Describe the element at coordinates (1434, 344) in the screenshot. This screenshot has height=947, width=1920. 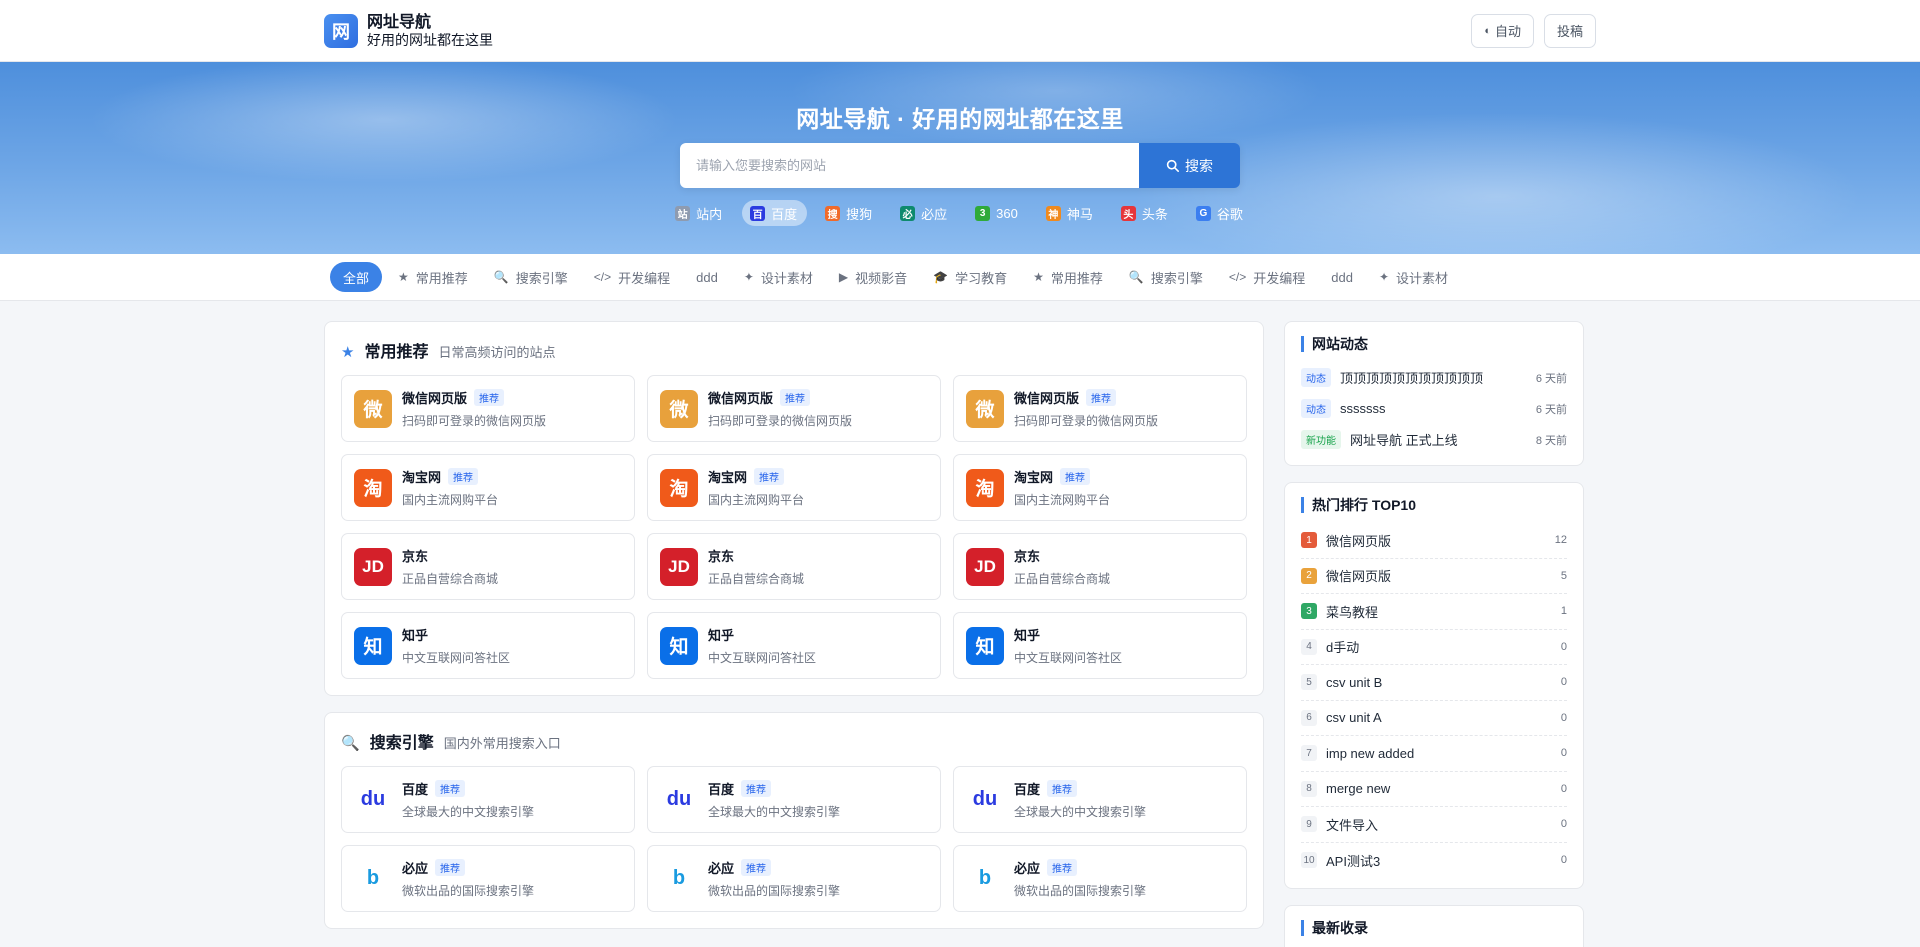
I see `news-widget-title: 网站动态` at that location.